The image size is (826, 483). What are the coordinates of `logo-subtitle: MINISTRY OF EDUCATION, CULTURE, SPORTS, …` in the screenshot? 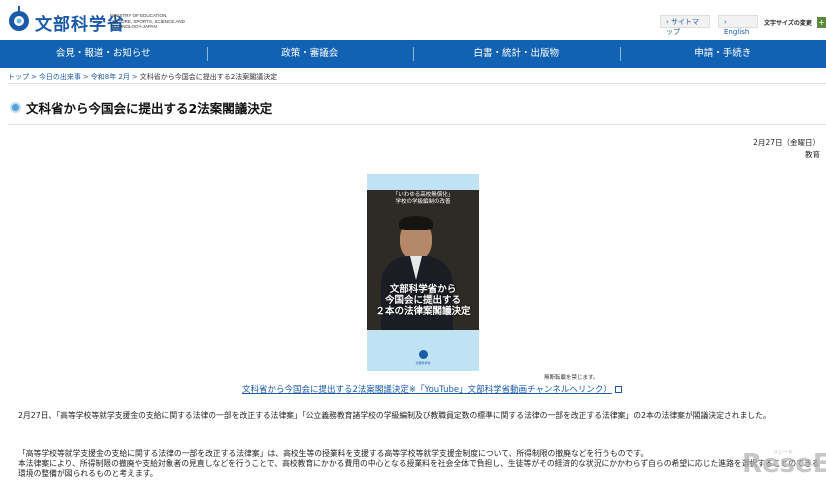 It's located at (147, 21).